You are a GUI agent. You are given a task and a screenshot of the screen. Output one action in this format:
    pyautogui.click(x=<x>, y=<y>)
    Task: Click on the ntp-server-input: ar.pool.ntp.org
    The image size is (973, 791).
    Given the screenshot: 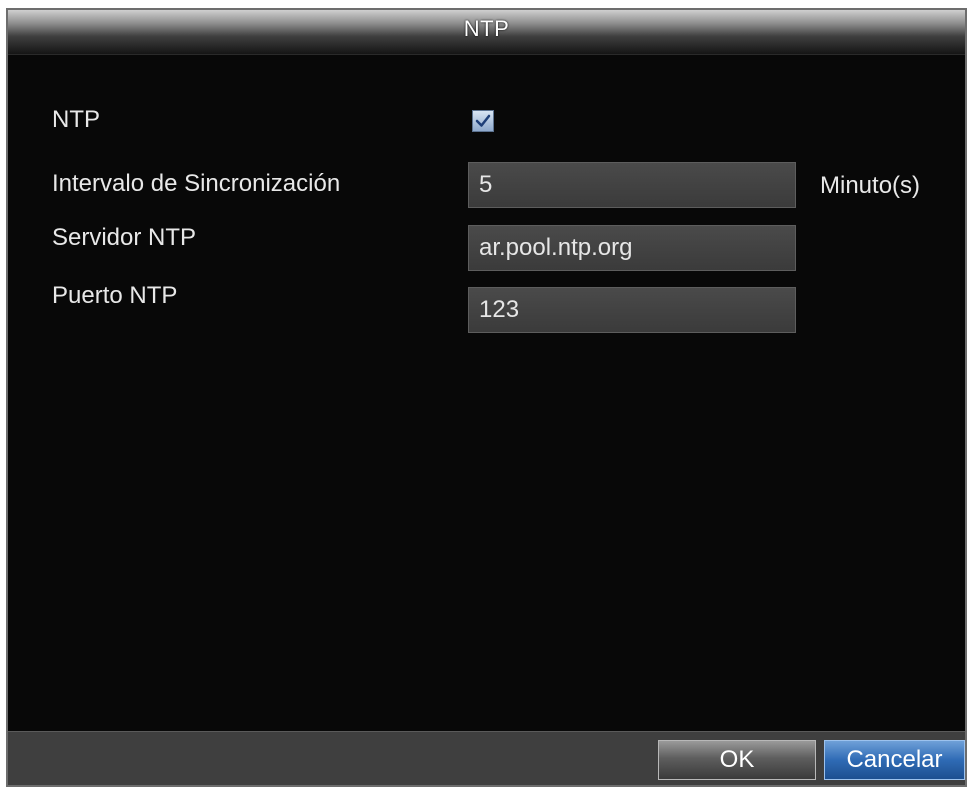 What is the action you would take?
    pyautogui.click(x=632, y=248)
    